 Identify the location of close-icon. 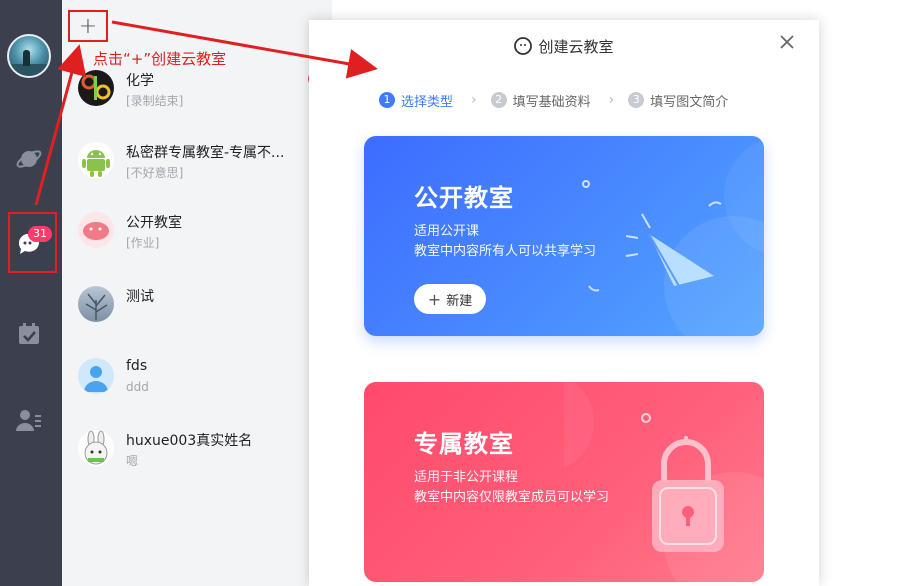
(787, 42).